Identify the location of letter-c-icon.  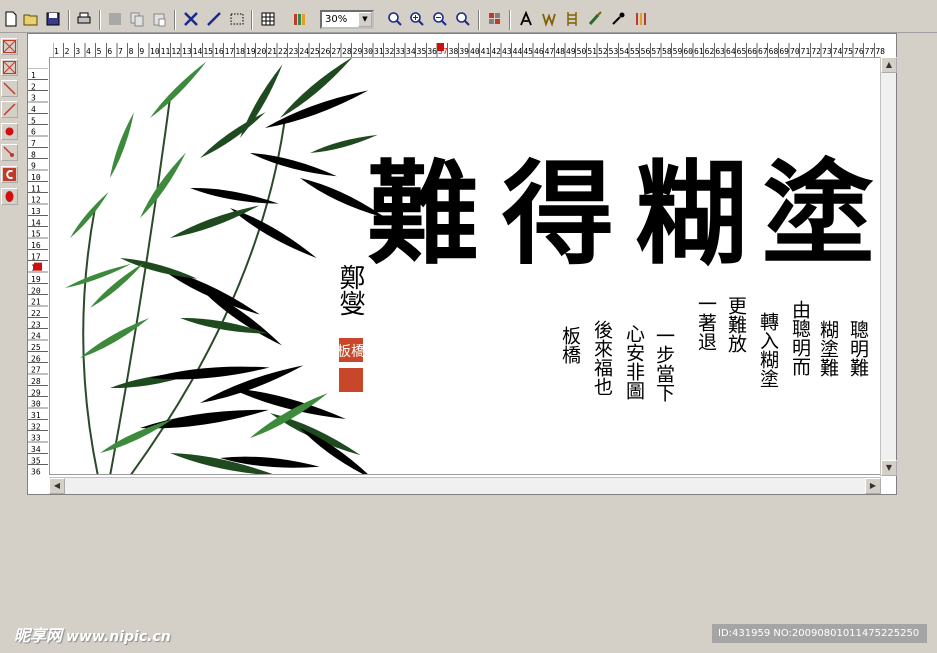
(9, 174).